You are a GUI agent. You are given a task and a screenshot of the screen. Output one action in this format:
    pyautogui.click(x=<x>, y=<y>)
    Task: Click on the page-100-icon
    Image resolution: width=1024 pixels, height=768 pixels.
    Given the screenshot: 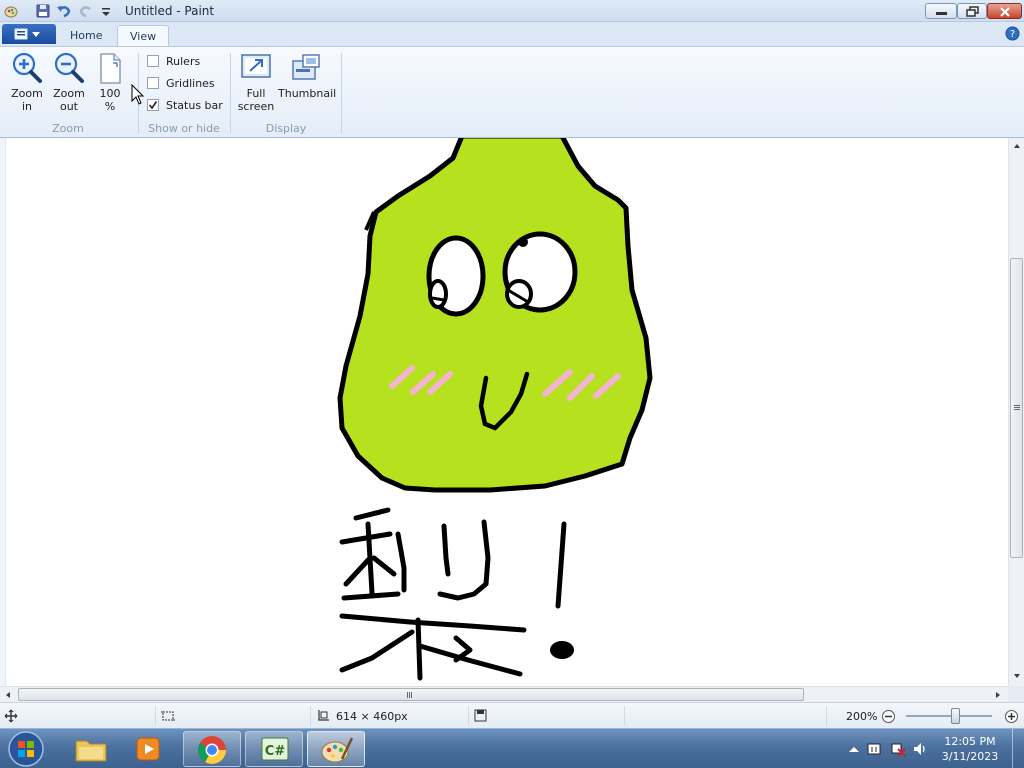 What is the action you would take?
    pyautogui.click(x=110, y=68)
    